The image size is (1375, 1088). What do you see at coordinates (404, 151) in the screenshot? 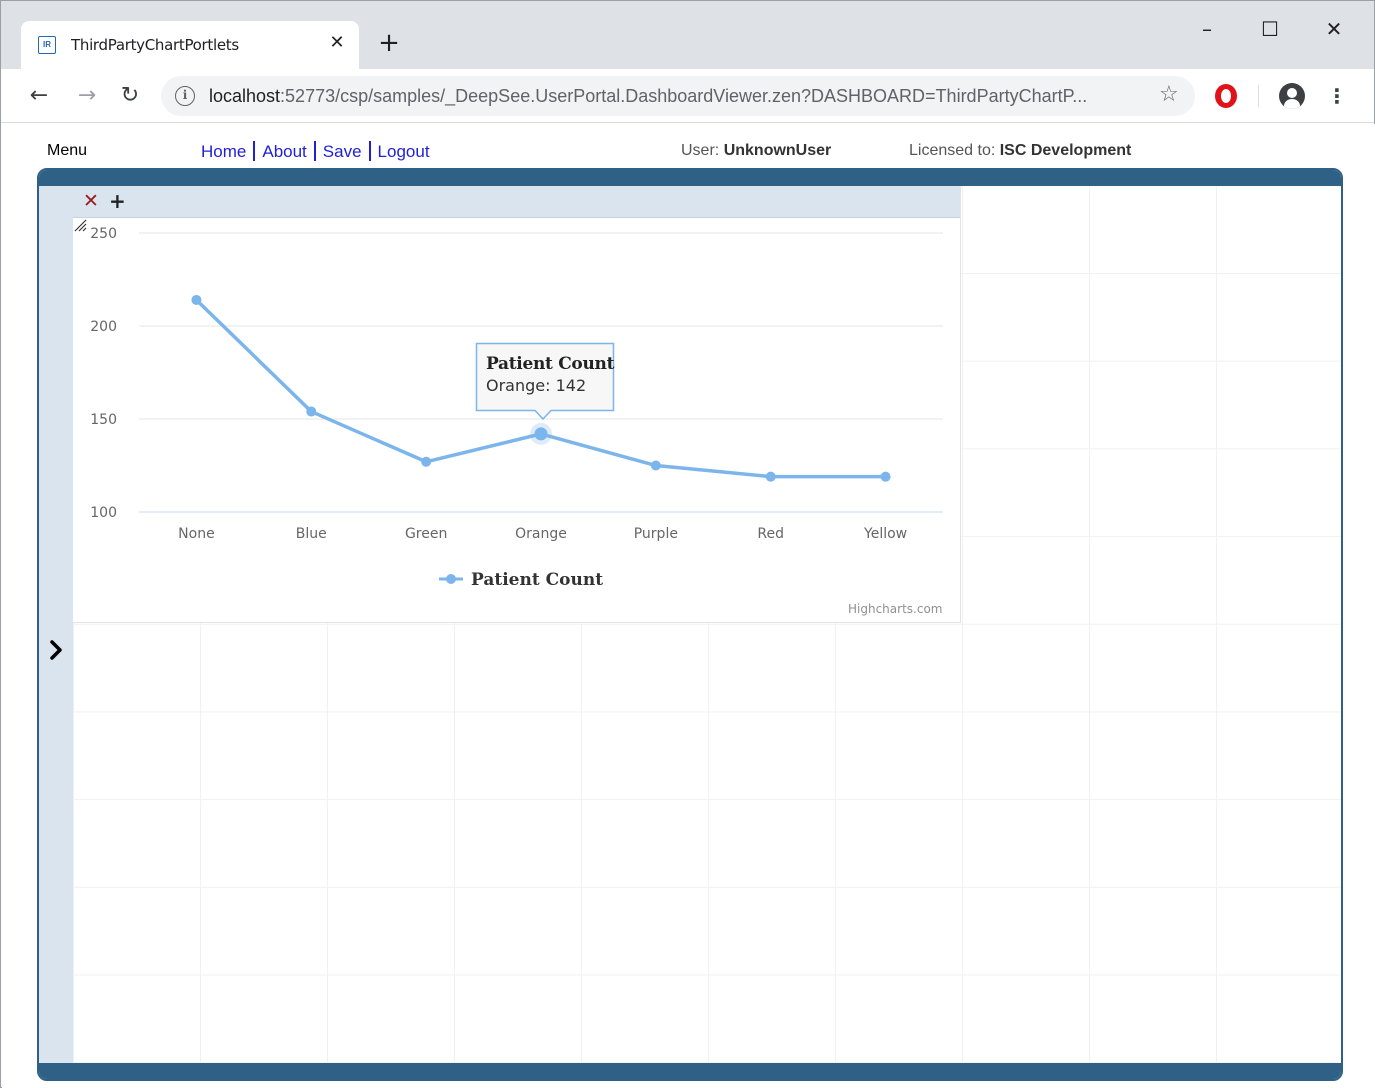
I see `logout-link: Logout` at bounding box center [404, 151].